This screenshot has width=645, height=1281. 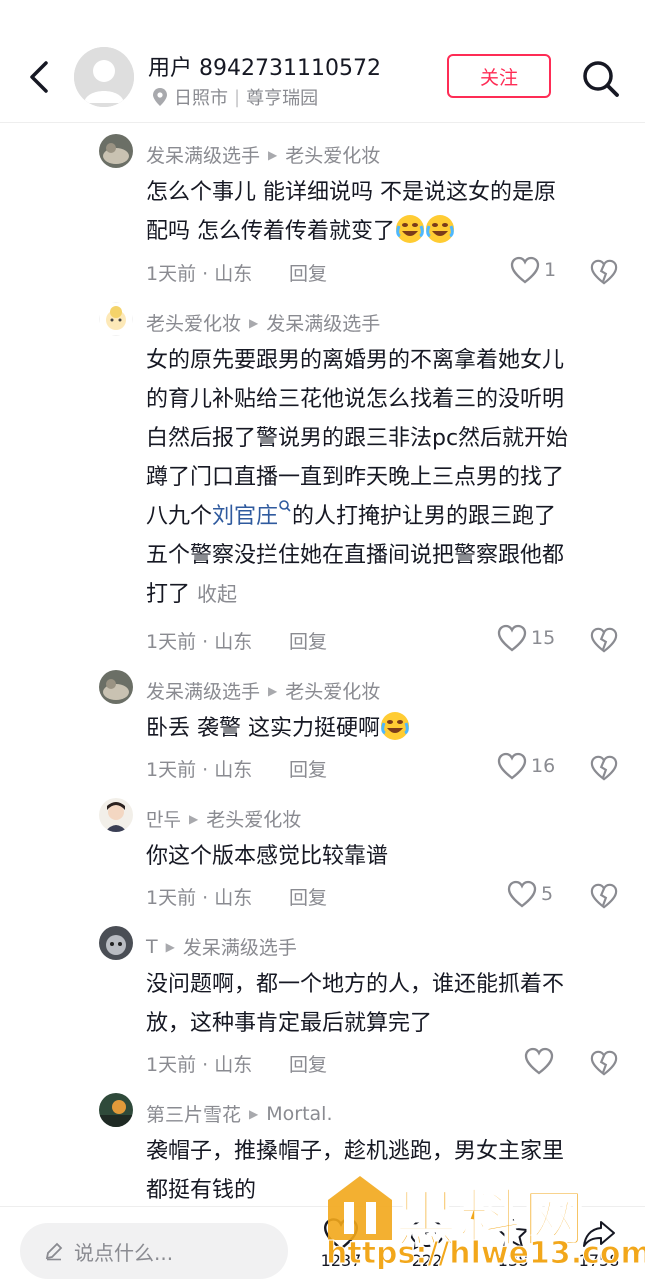 What do you see at coordinates (245, 516) in the screenshot?
I see `place-link: 刘官庄` at bounding box center [245, 516].